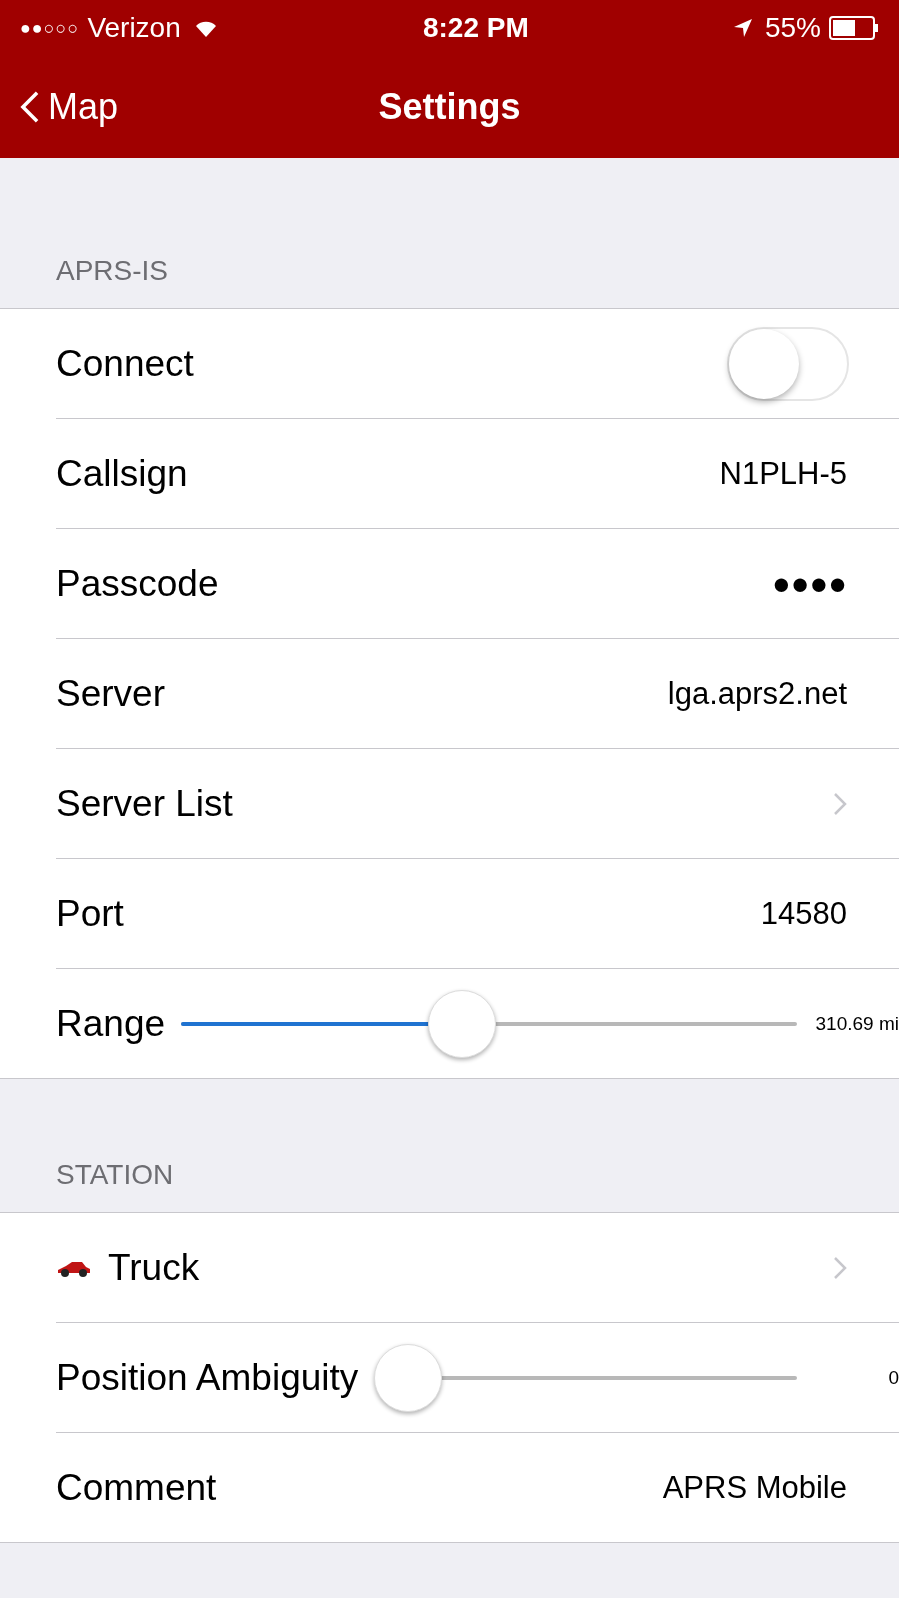 This screenshot has height=1598, width=899. I want to click on row-value: lga.aprs2.net, so click(757, 693).